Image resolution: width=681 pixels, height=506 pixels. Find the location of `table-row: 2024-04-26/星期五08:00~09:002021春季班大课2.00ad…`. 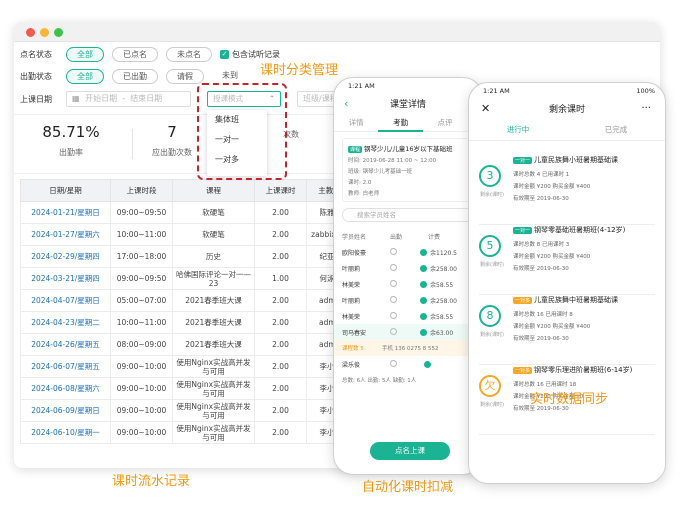

table-row: 2024-04-26/星期五08:00~09:002021春季班大课2.00ad… is located at coordinates (191, 344).